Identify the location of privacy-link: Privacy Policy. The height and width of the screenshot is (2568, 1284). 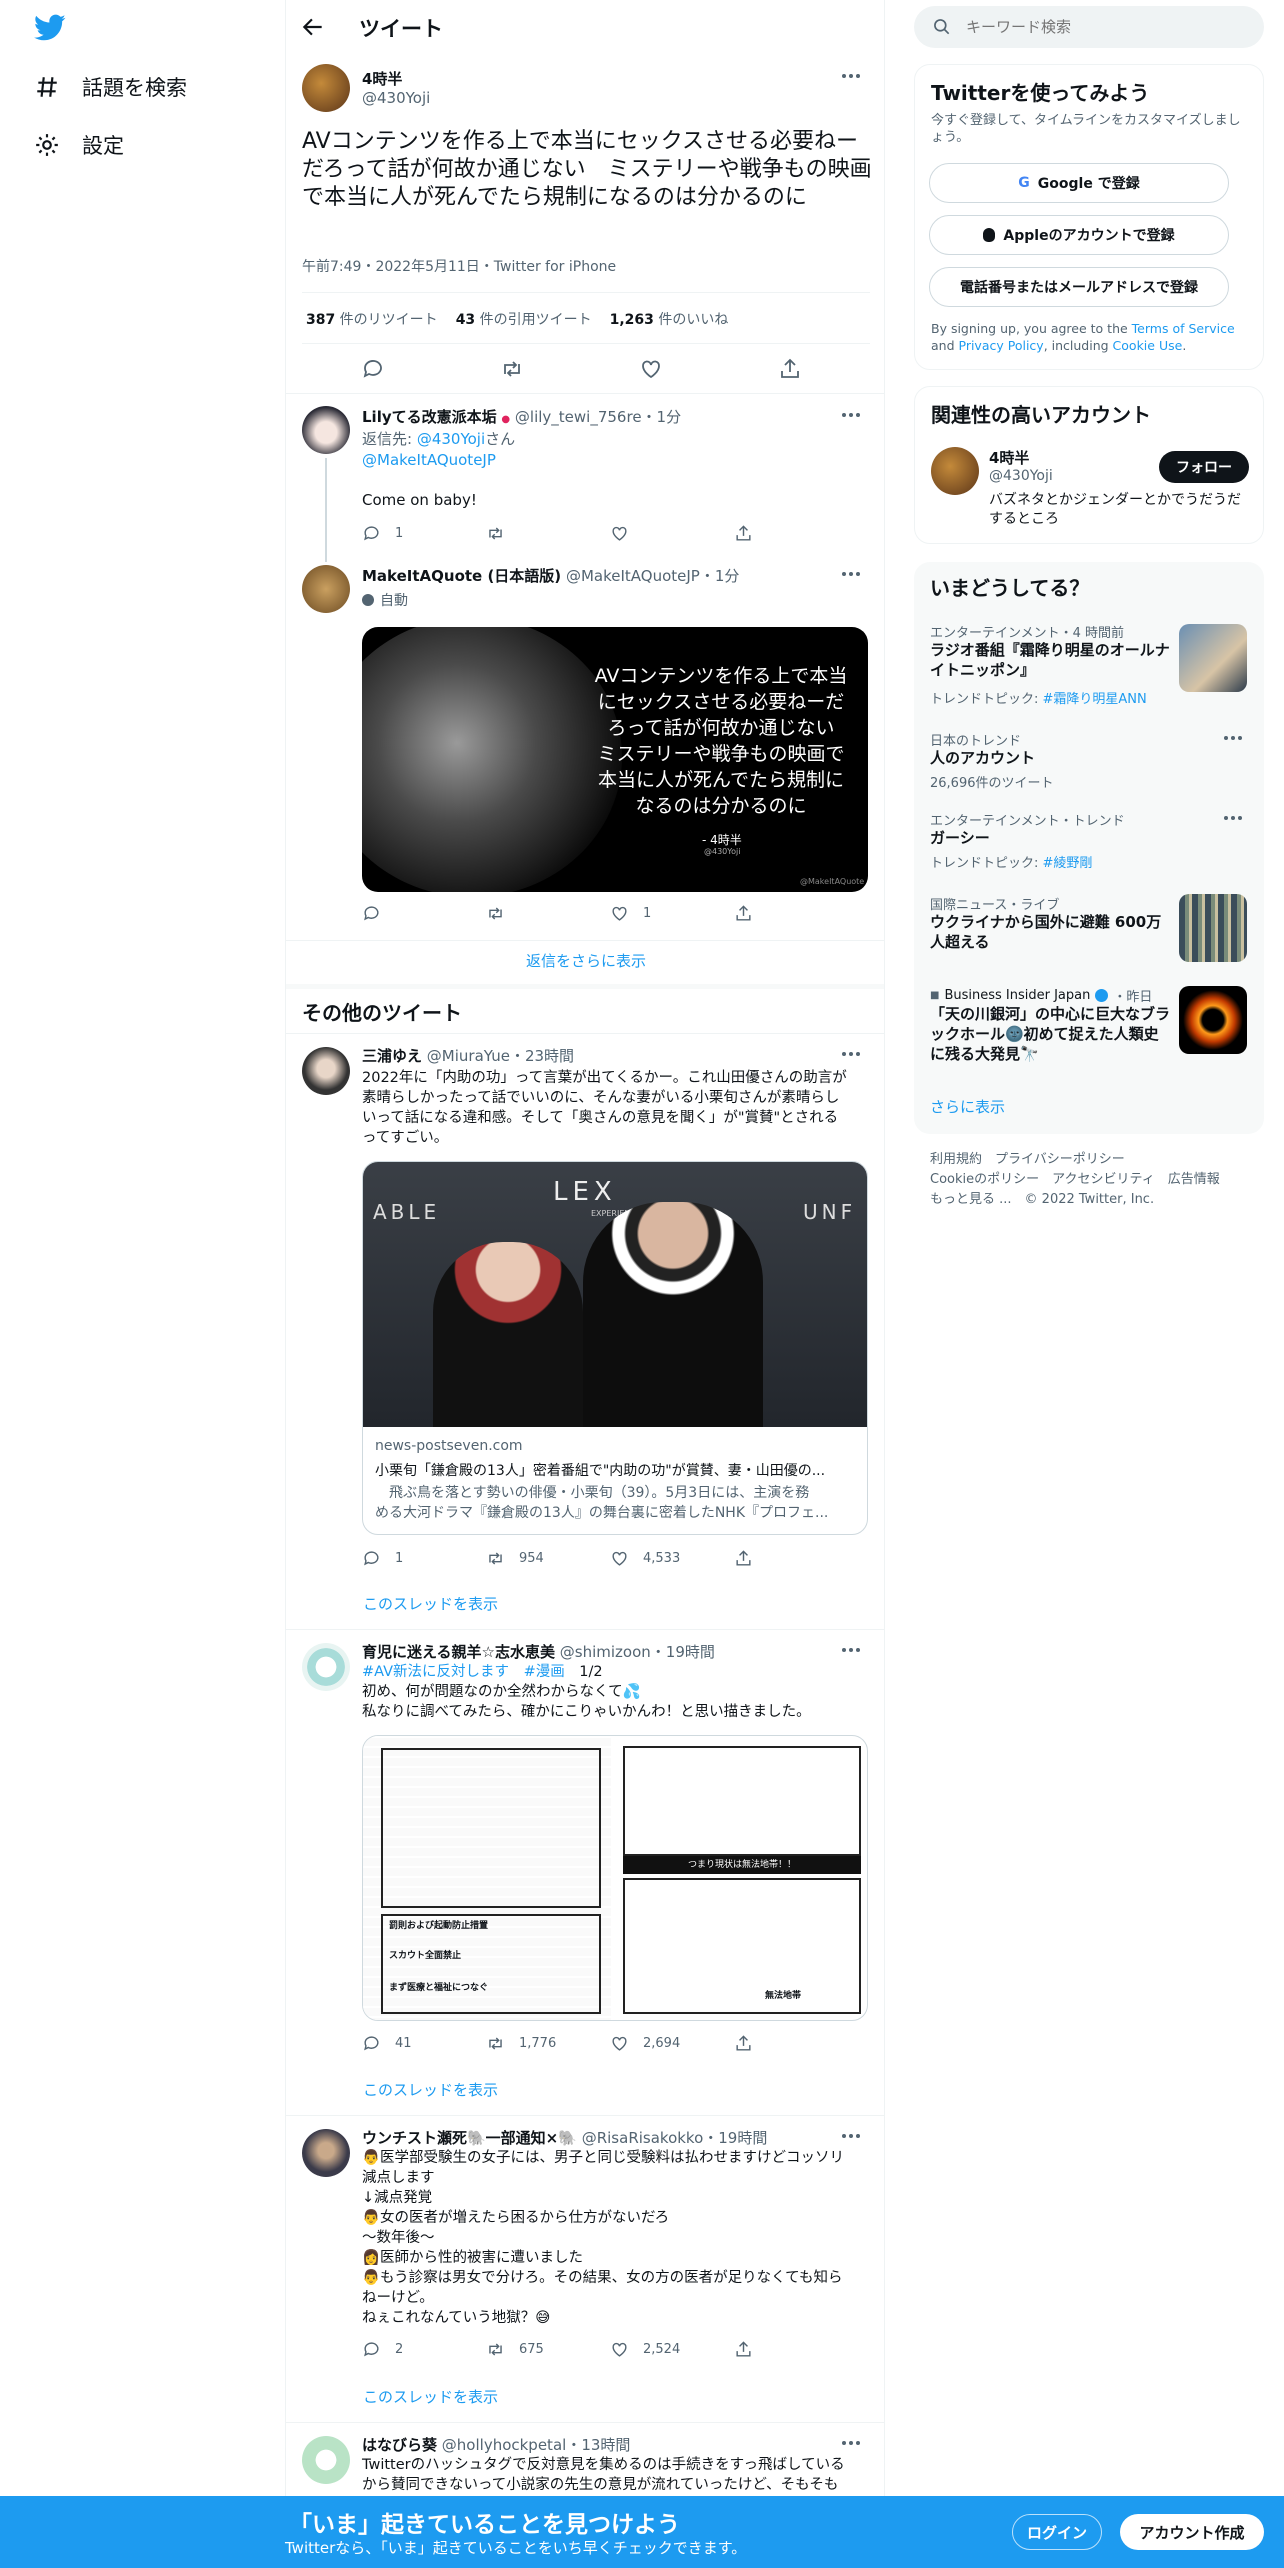
(1001, 345).